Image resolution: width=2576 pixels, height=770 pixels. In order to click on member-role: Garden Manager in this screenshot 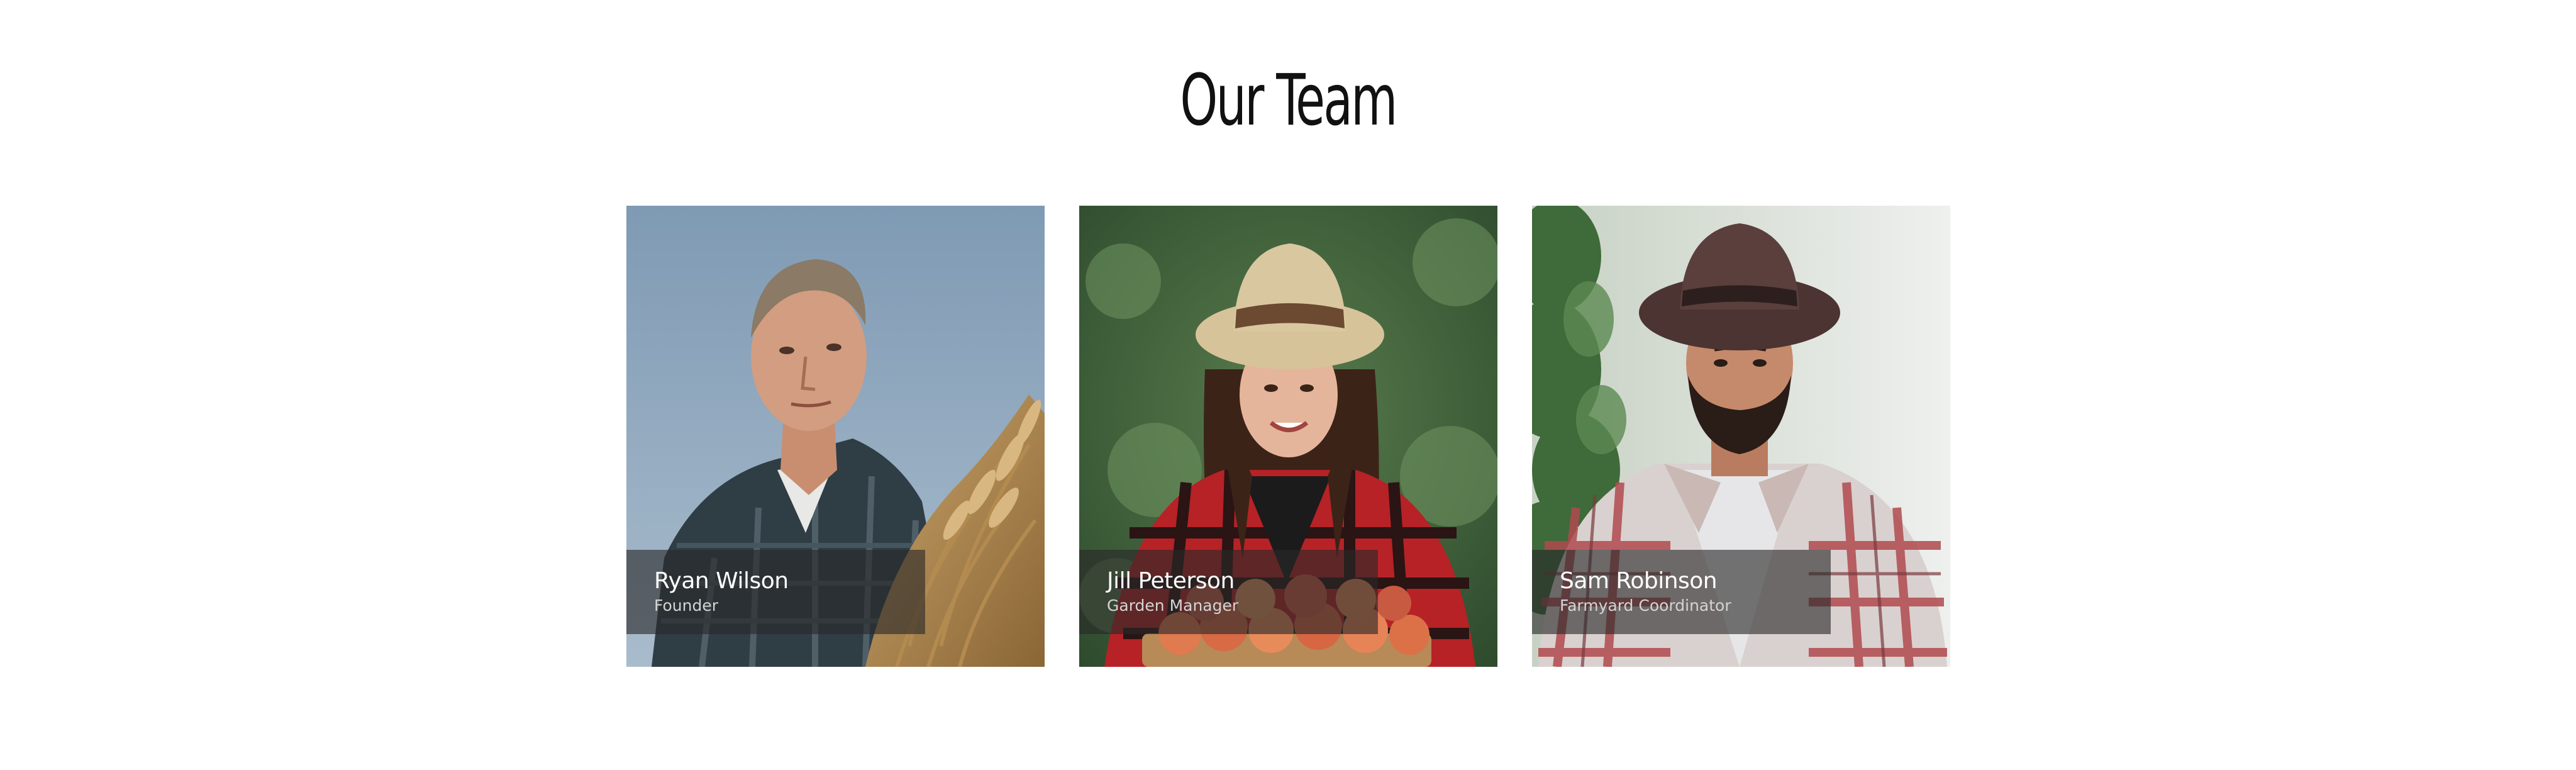, I will do `click(1173, 605)`.